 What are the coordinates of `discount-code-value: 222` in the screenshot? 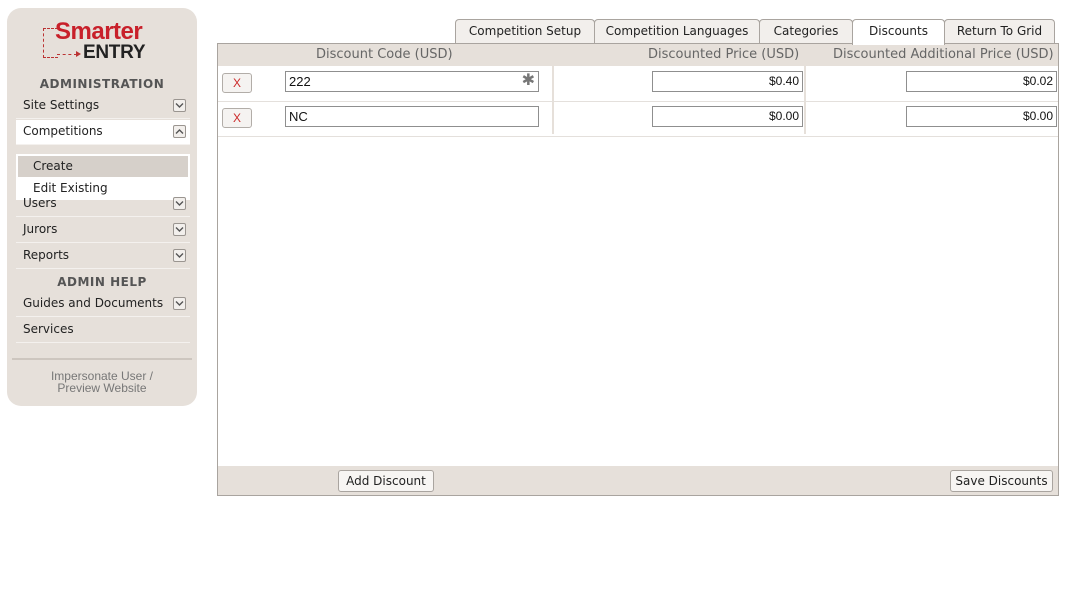 It's located at (300, 81).